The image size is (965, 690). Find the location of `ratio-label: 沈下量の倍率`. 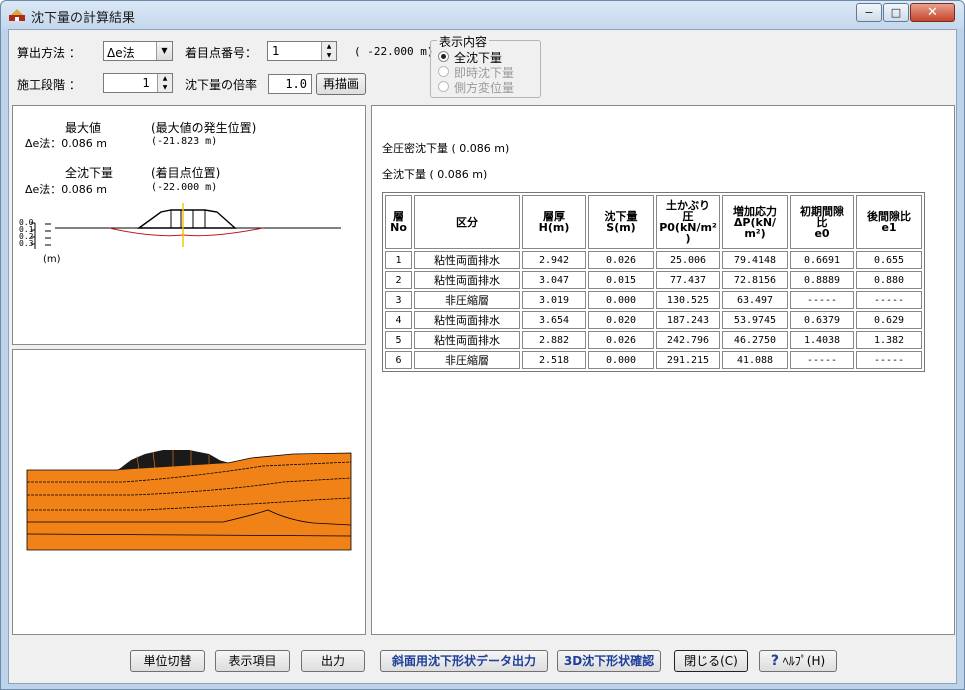

ratio-label: 沈下量の倍率 is located at coordinates (221, 85).